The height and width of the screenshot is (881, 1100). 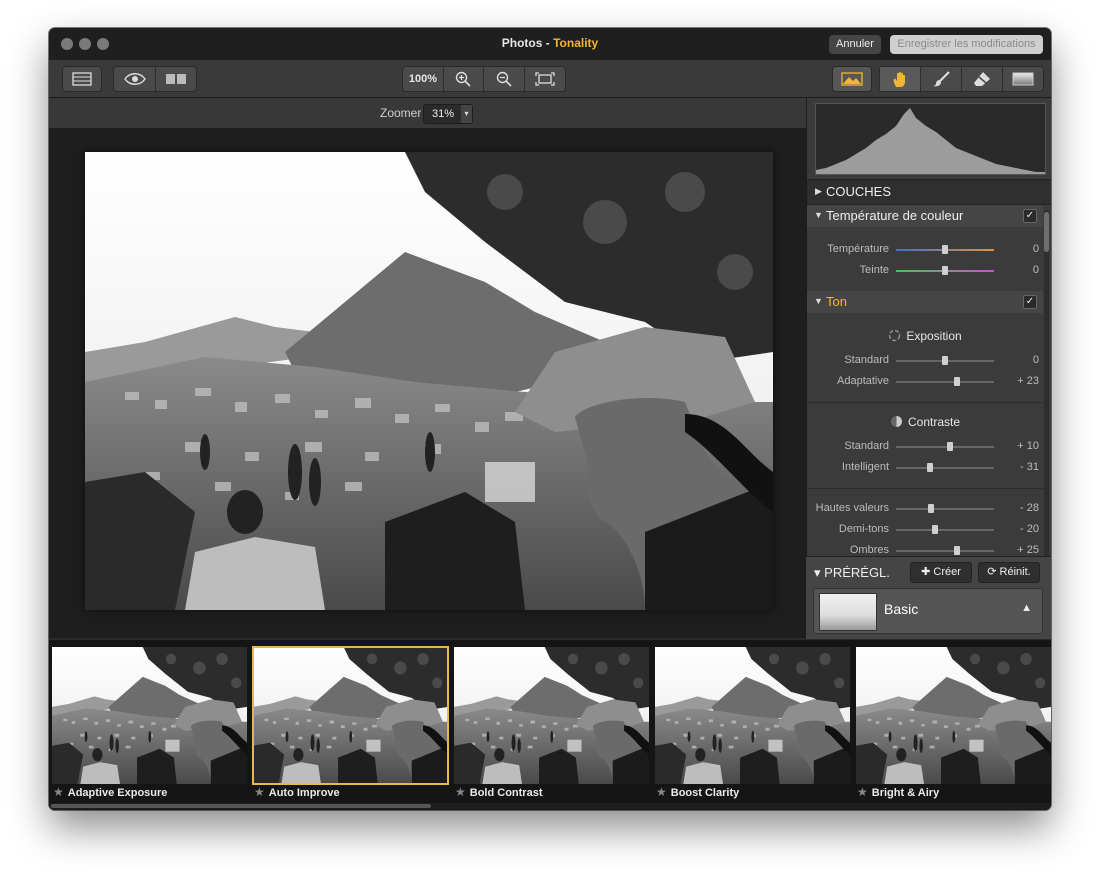 I want to click on brush-icon, so click(x=941, y=79).